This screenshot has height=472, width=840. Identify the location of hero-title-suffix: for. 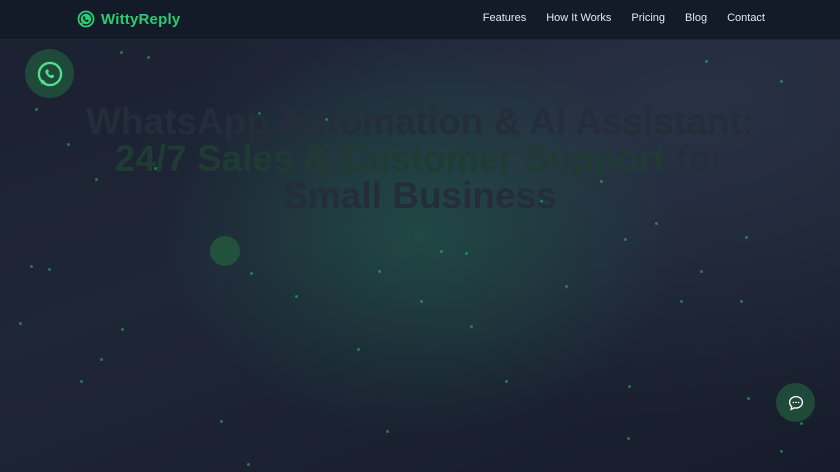
(695, 158).